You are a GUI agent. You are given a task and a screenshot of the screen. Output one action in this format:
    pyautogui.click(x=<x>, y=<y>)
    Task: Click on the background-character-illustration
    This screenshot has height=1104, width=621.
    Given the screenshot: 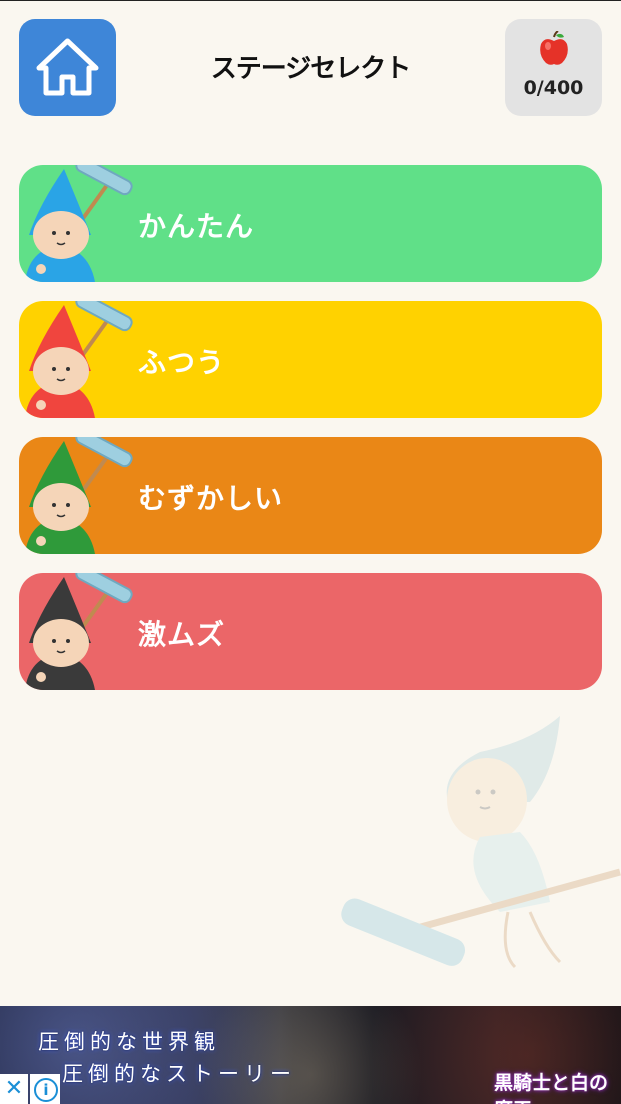 What is the action you would take?
    pyautogui.click(x=481, y=842)
    